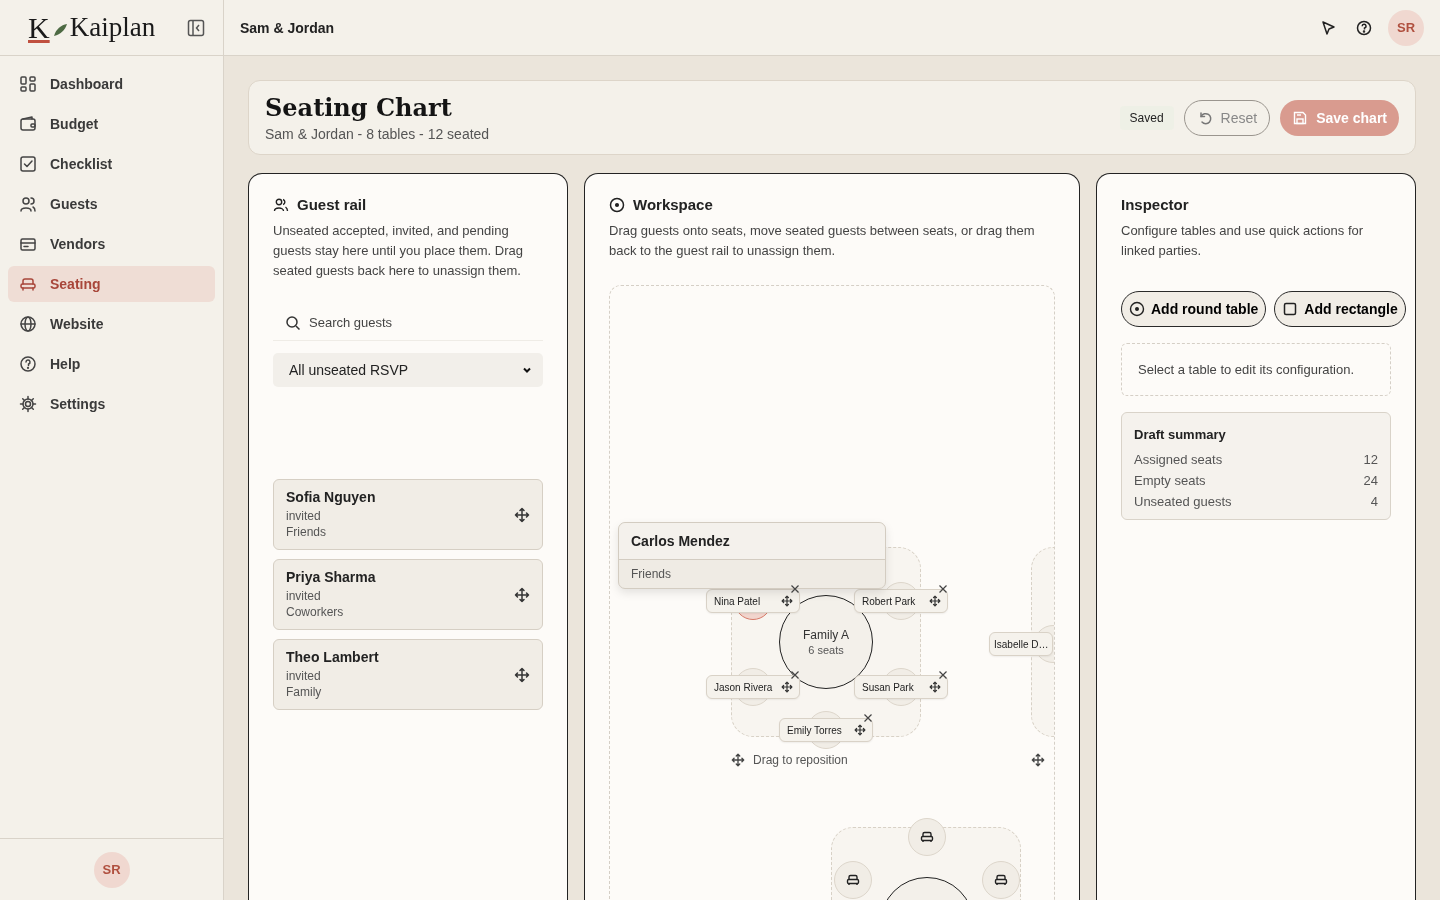 The width and height of the screenshot is (1440, 900). What do you see at coordinates (377, 134) in the screenshot?
I see `page-subtitle: Sam & Jordan - 8 tables - 12 seated` at bounding box center [377, 134].